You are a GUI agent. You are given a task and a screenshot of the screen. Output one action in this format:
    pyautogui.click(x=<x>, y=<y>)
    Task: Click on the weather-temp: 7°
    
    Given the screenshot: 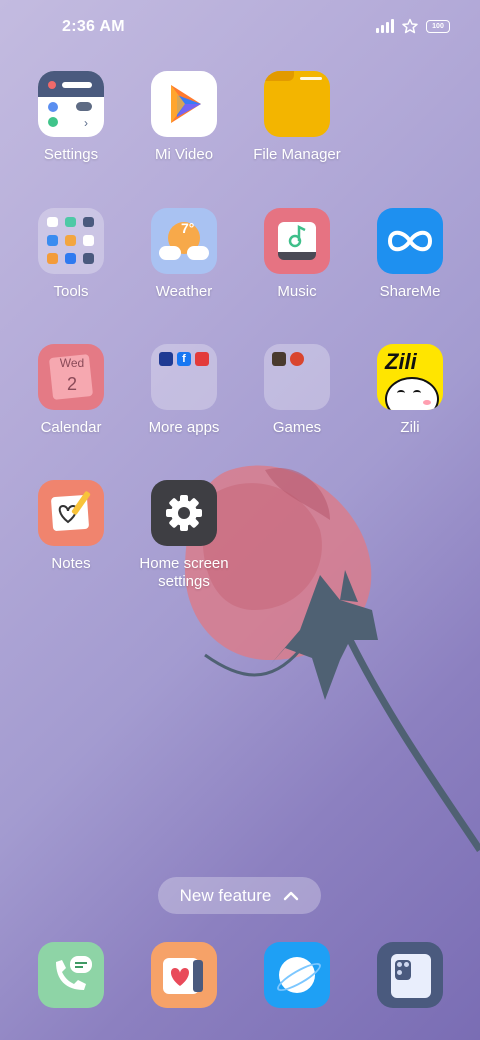 What is the action you would take?
    pyautogui.click(x=188, y=228)
    